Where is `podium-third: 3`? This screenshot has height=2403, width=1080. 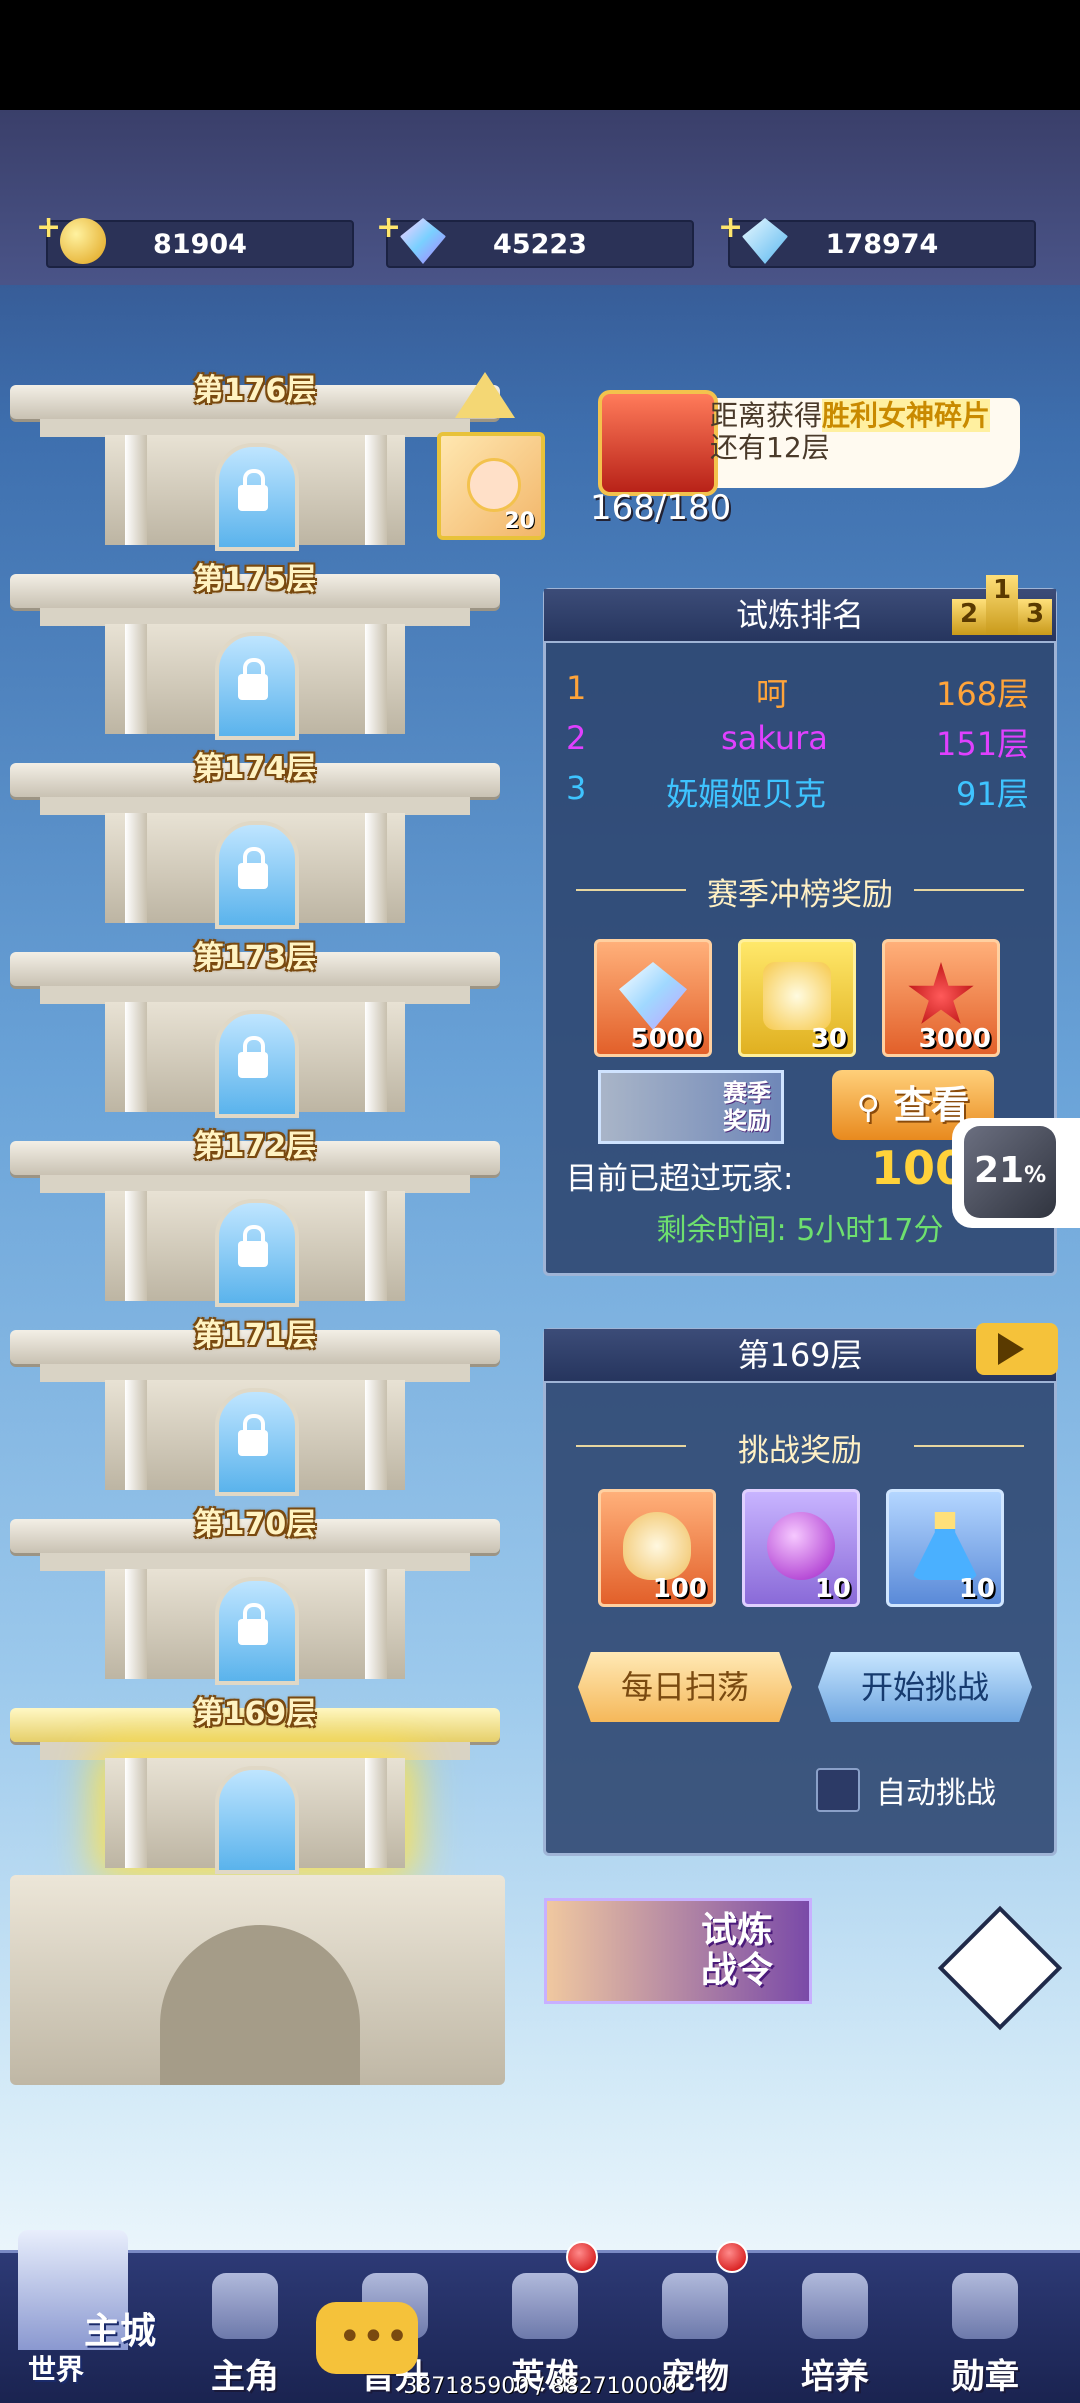
podium-third: 3 is located at coordinates (1035, 617).